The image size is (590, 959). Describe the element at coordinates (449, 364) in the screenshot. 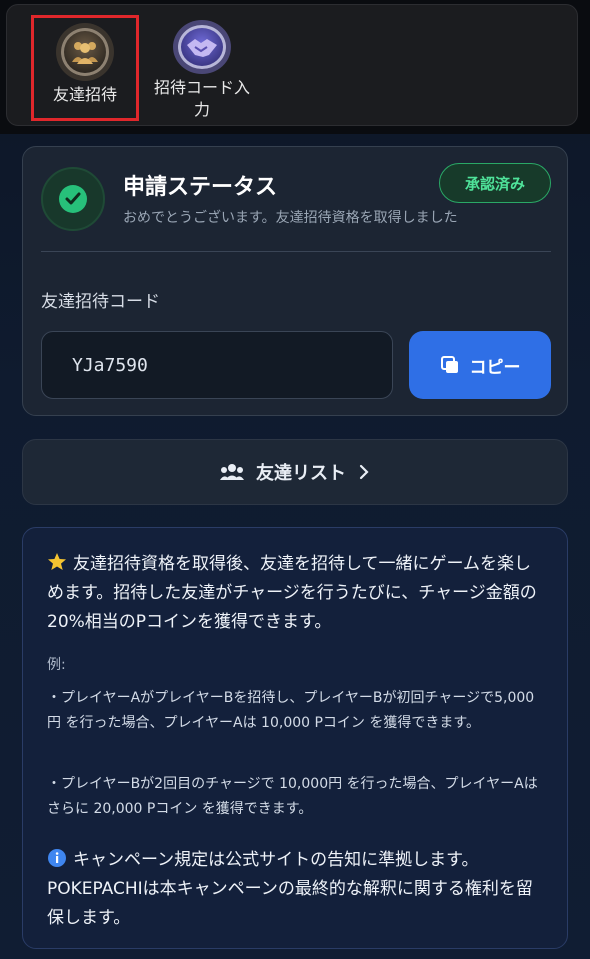

I see `copy-icon` at that location.